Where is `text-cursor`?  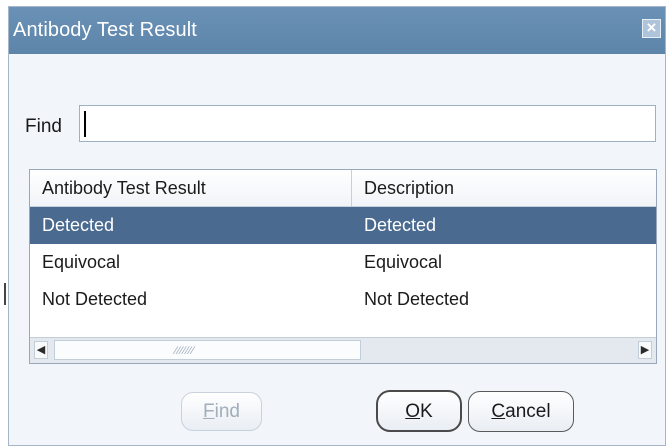 text-cursor is located at coordinates (85, 124).